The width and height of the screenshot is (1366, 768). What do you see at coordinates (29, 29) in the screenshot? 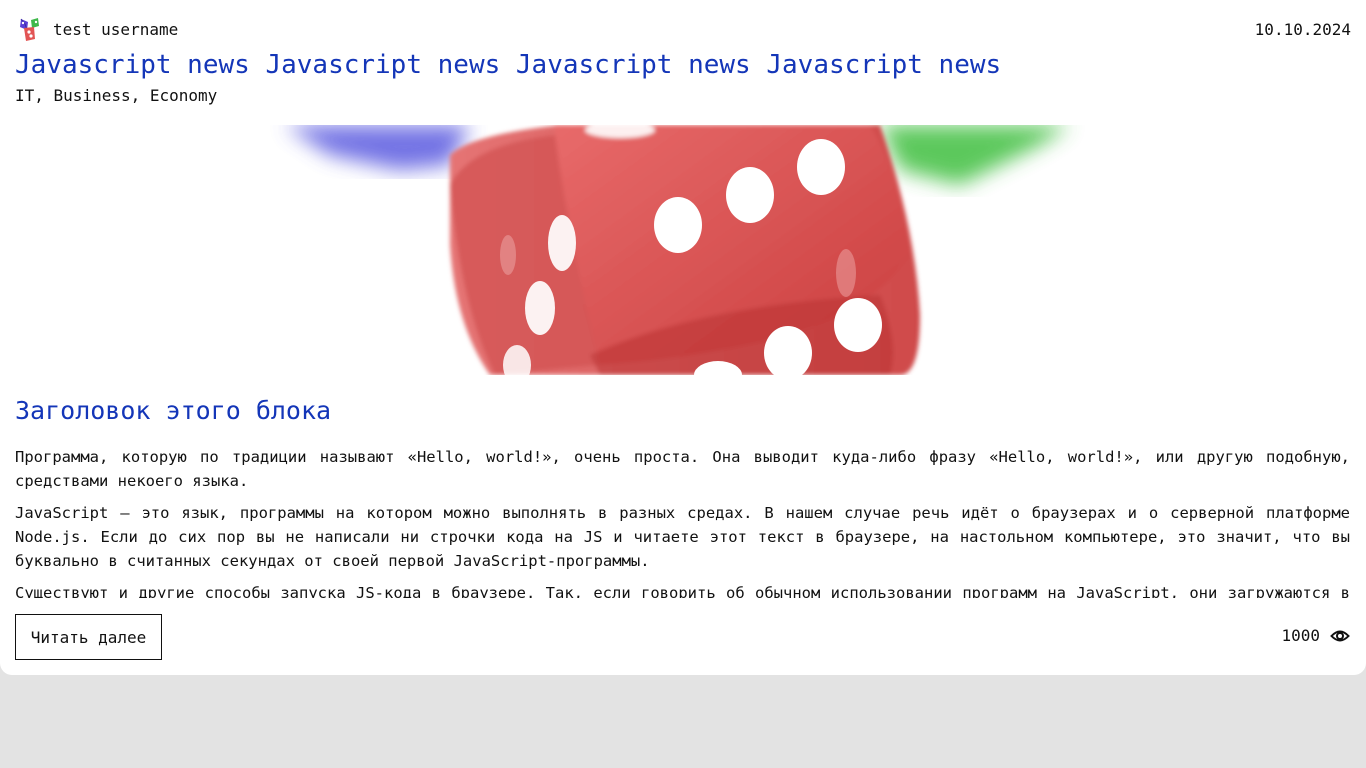
I see `avatar-icon` at bounding box center [29, 29].